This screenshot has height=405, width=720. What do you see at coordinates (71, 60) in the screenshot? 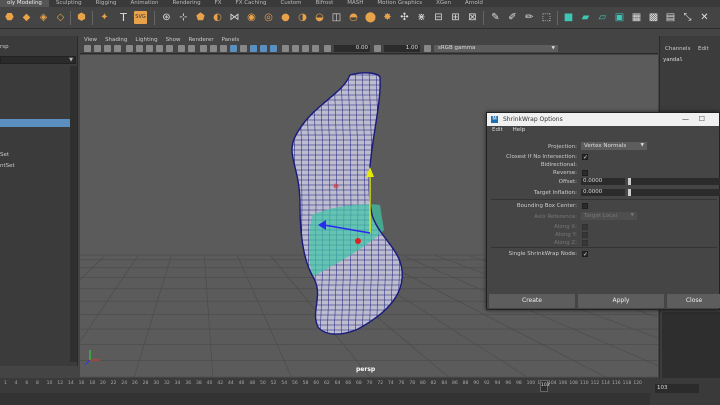
I see `chevron-down-icon: ▼` at bounding box center [71, 60].